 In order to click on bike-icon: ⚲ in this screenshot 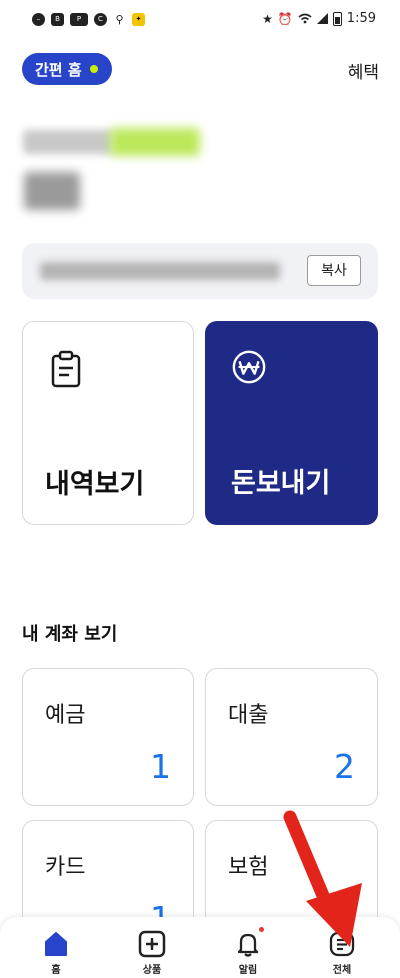, I will do `click(119, 19)`.